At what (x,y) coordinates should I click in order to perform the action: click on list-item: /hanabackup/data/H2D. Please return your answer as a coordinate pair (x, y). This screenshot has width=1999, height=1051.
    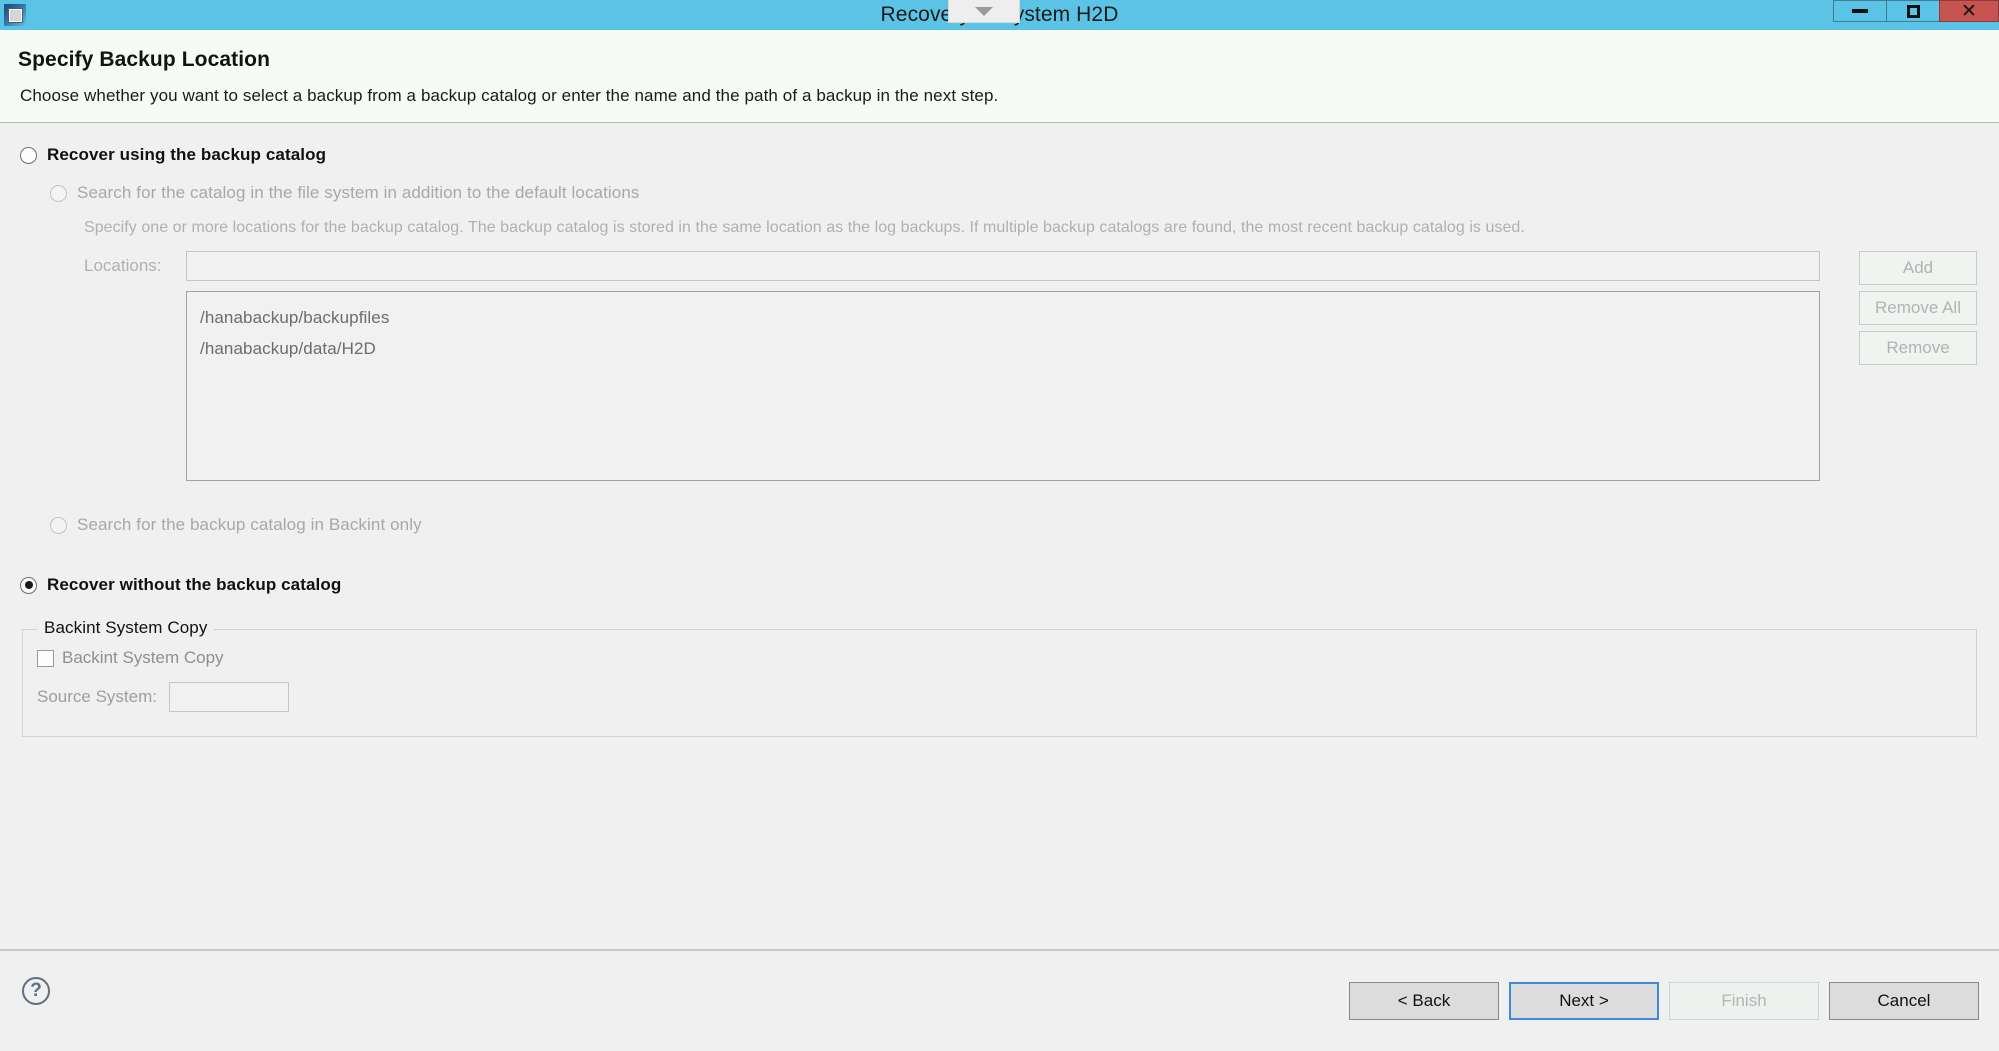
    Looking at the image, I should click on (1009, 348).